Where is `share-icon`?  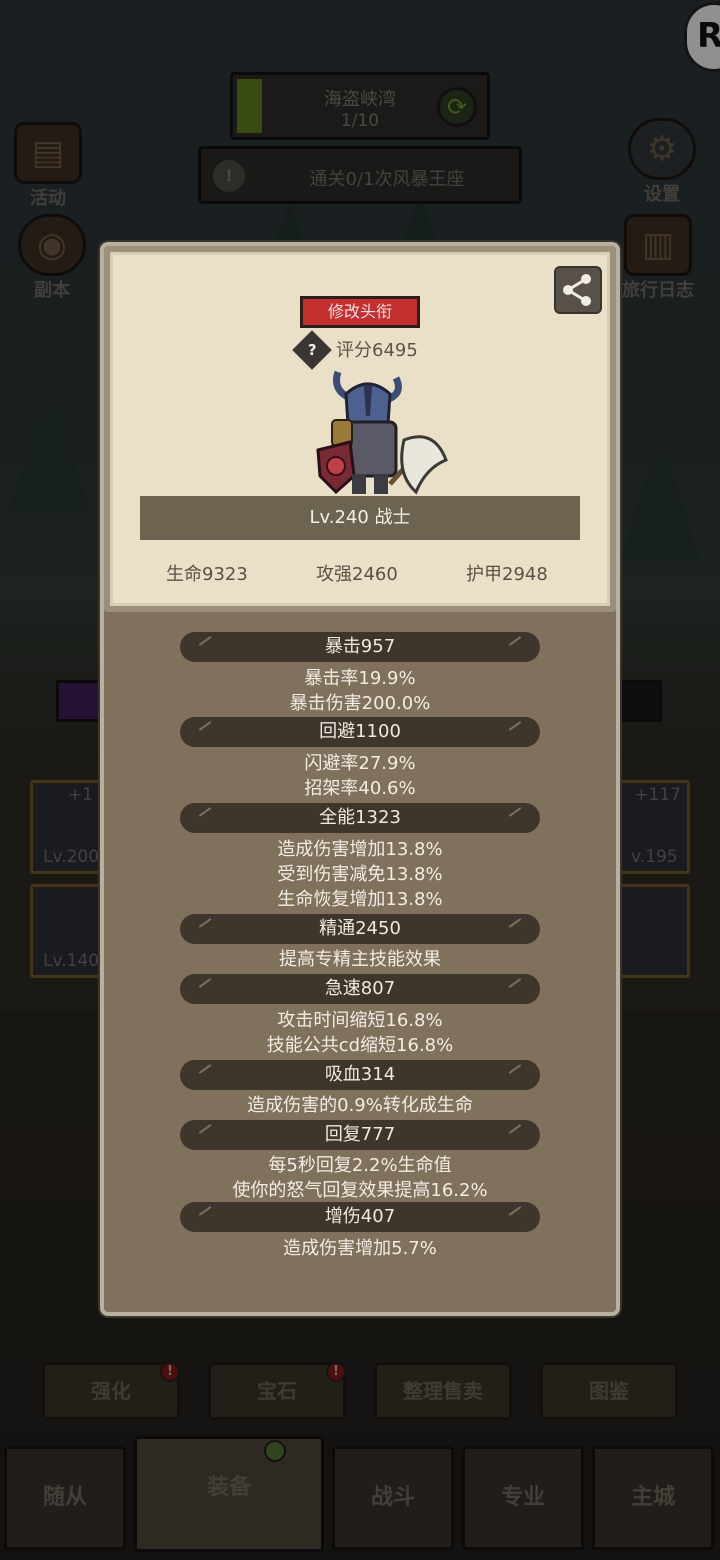 share-icon is located at coordinates (577, 290).